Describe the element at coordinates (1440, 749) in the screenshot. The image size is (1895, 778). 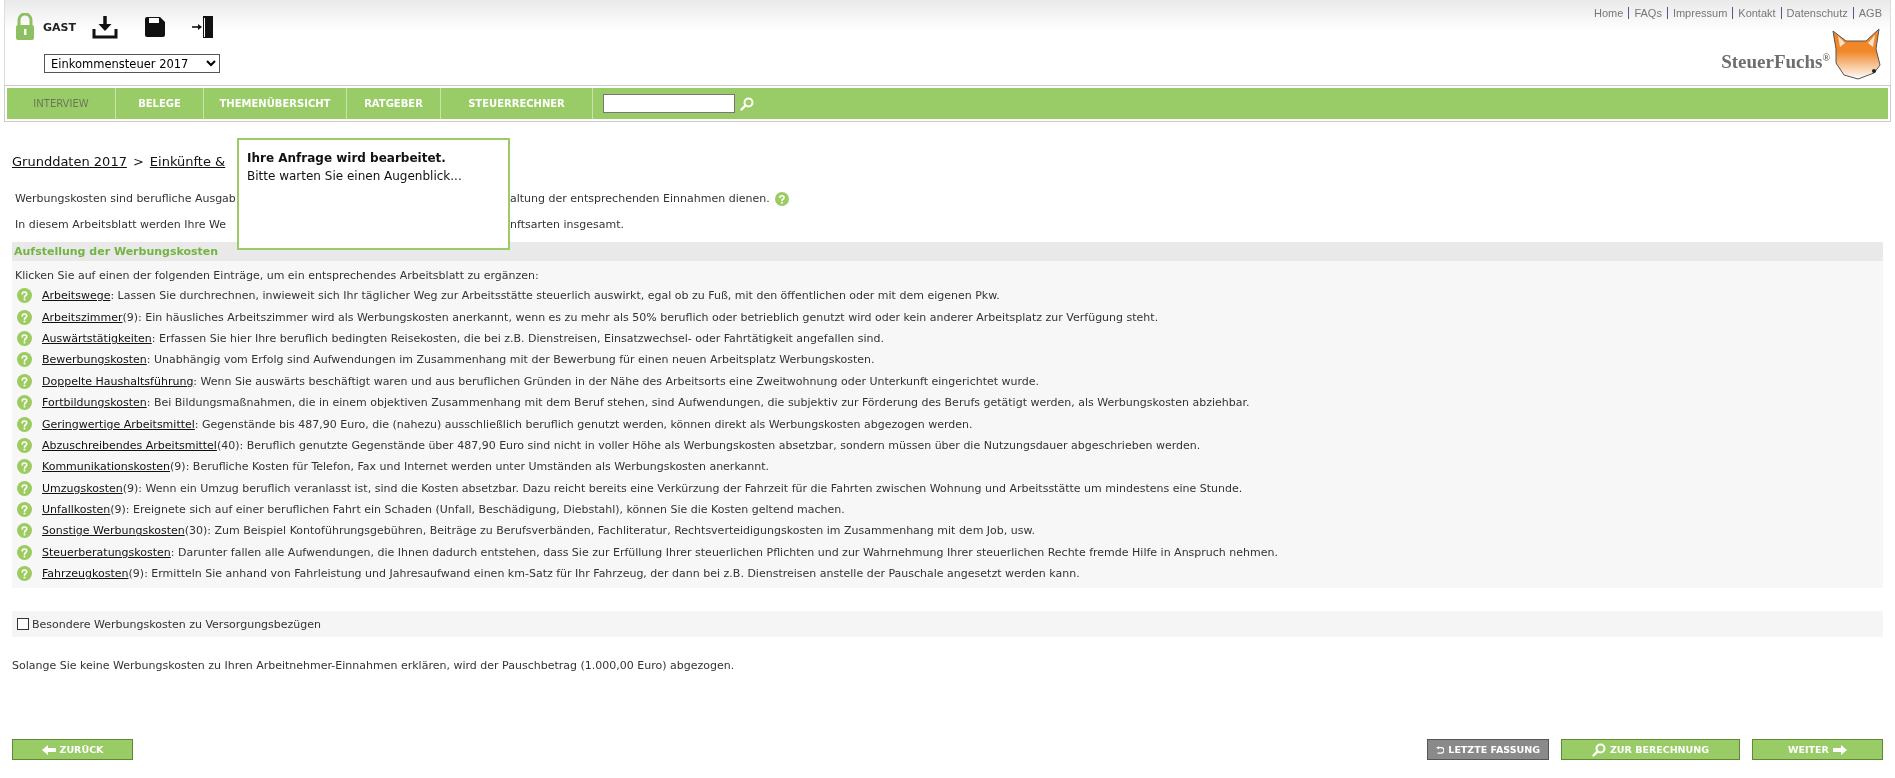
I see `undo-icon` at that location.